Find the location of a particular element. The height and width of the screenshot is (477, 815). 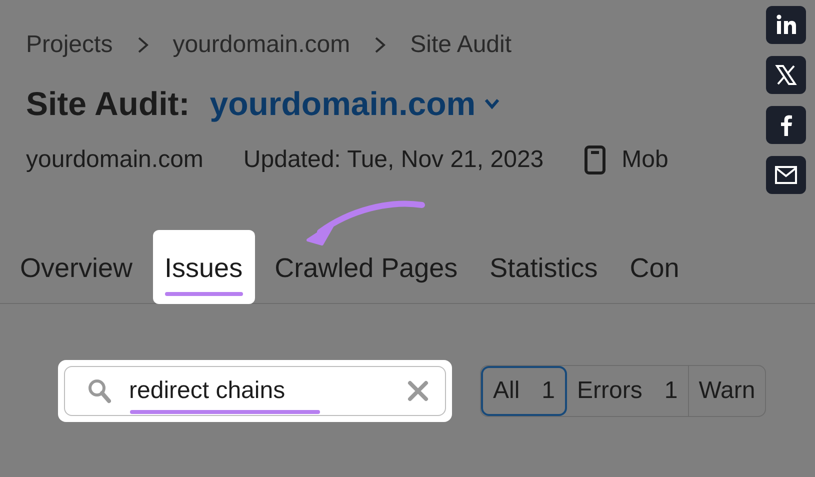

updated-date: Updated: Tue, Nov 21, 2023 is located at coordinates (393, 160).